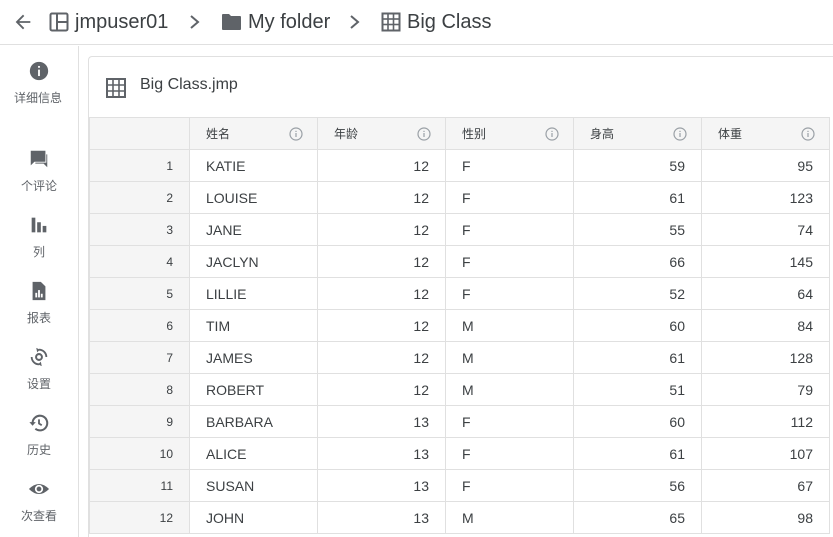  Describe the element at coordinates (765, 165) in the screenshot. I see `cell-weight: 95` at that location.